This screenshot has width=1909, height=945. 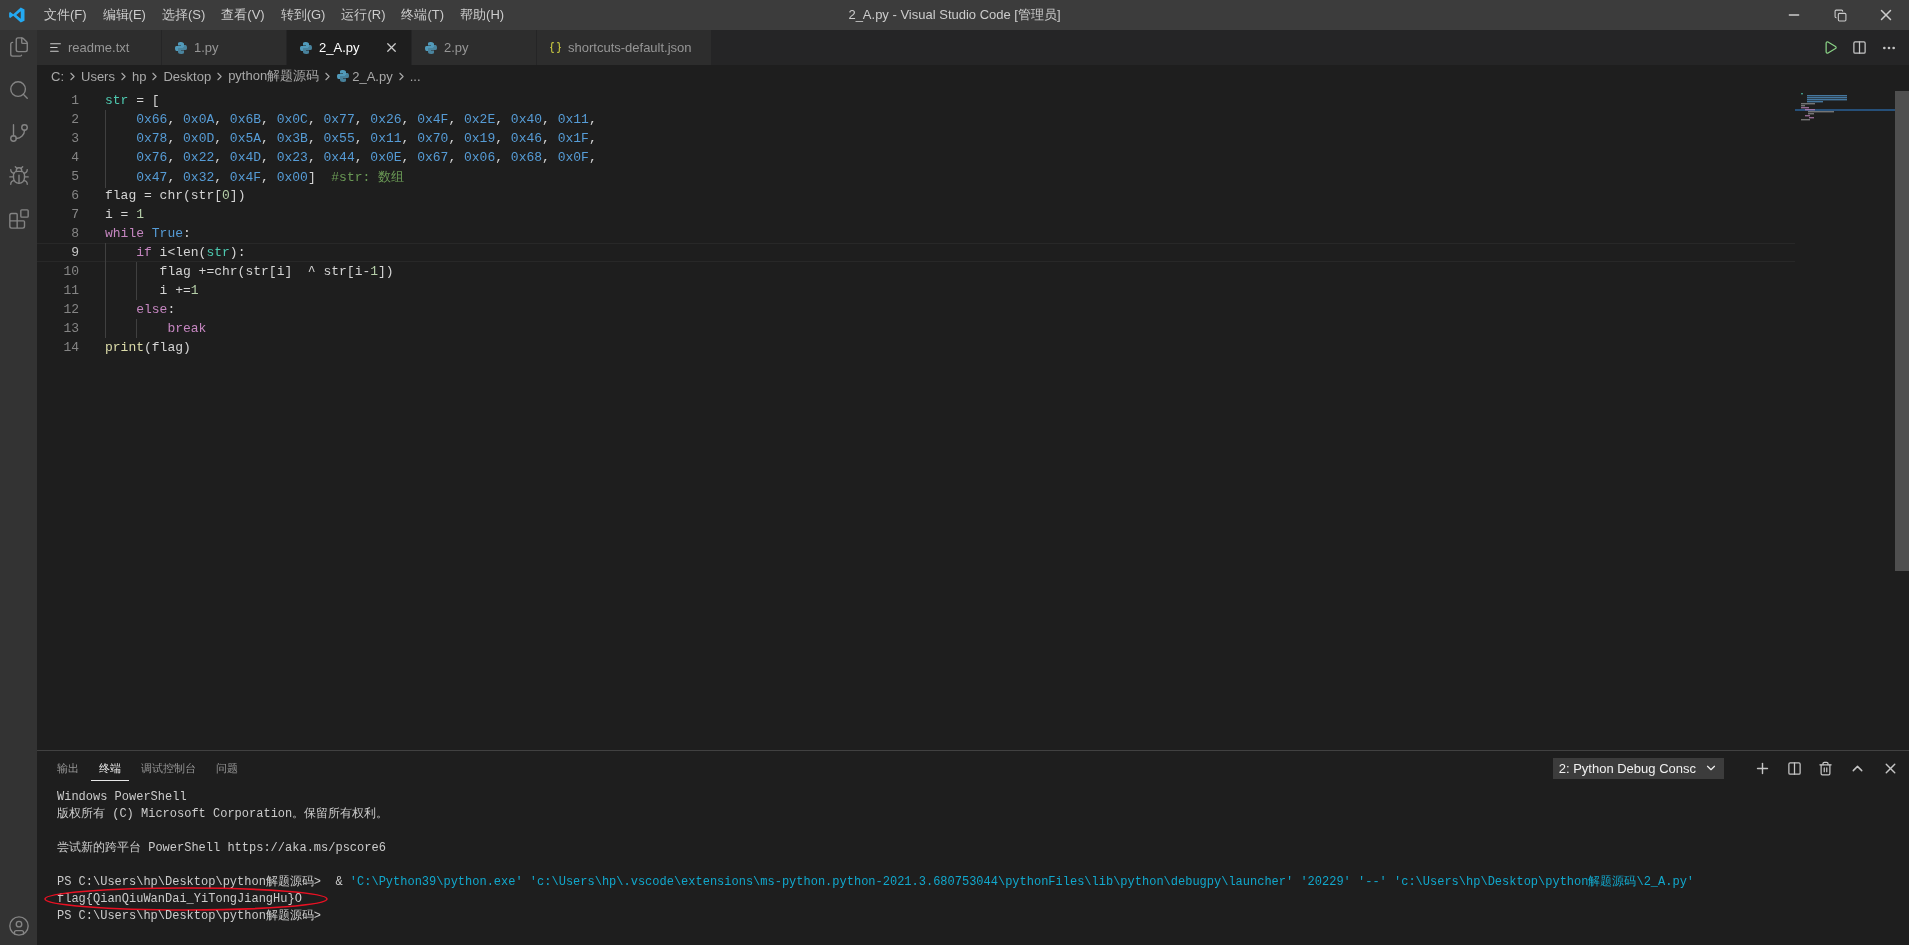 I want to click on trash-icon, so click(x=1825, y=768).